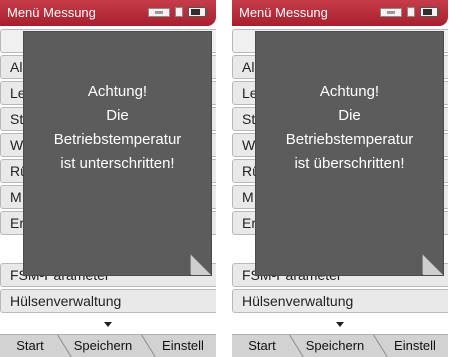 The width and height of the screenshot is (450, 357). What do you see at coordinates (117, 163) in the screenshot?
I see `dialog-line: ist unterschritten!` at bounding box center [117, 163].